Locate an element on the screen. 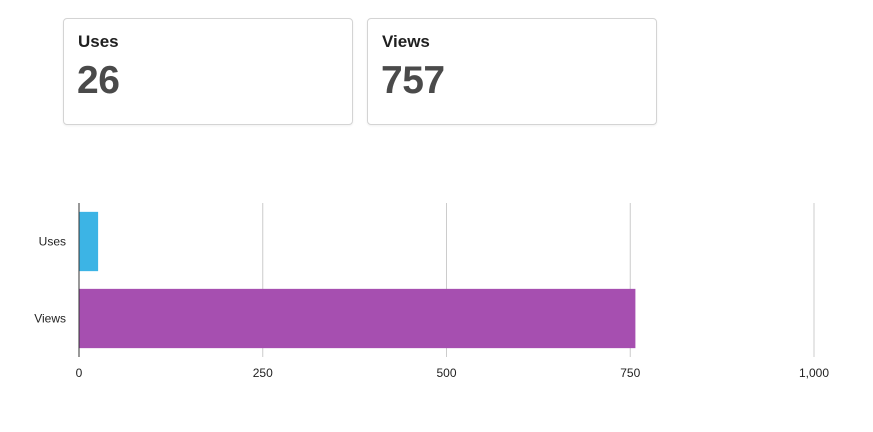 The image size is (873, 432). y-category-label: Uses is located at coordinates (52, 242).